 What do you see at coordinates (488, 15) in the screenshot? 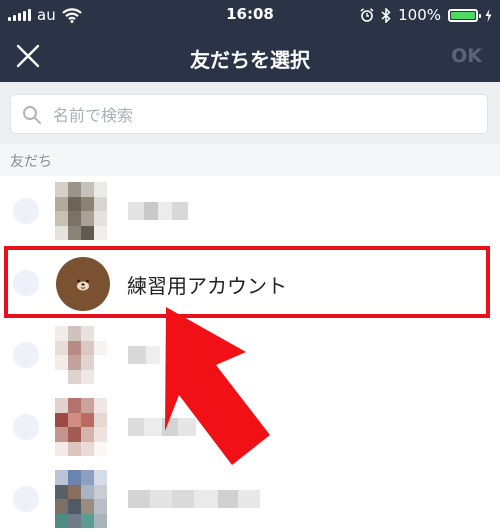
I see `charging-icon` at bounding box center [488, 15].